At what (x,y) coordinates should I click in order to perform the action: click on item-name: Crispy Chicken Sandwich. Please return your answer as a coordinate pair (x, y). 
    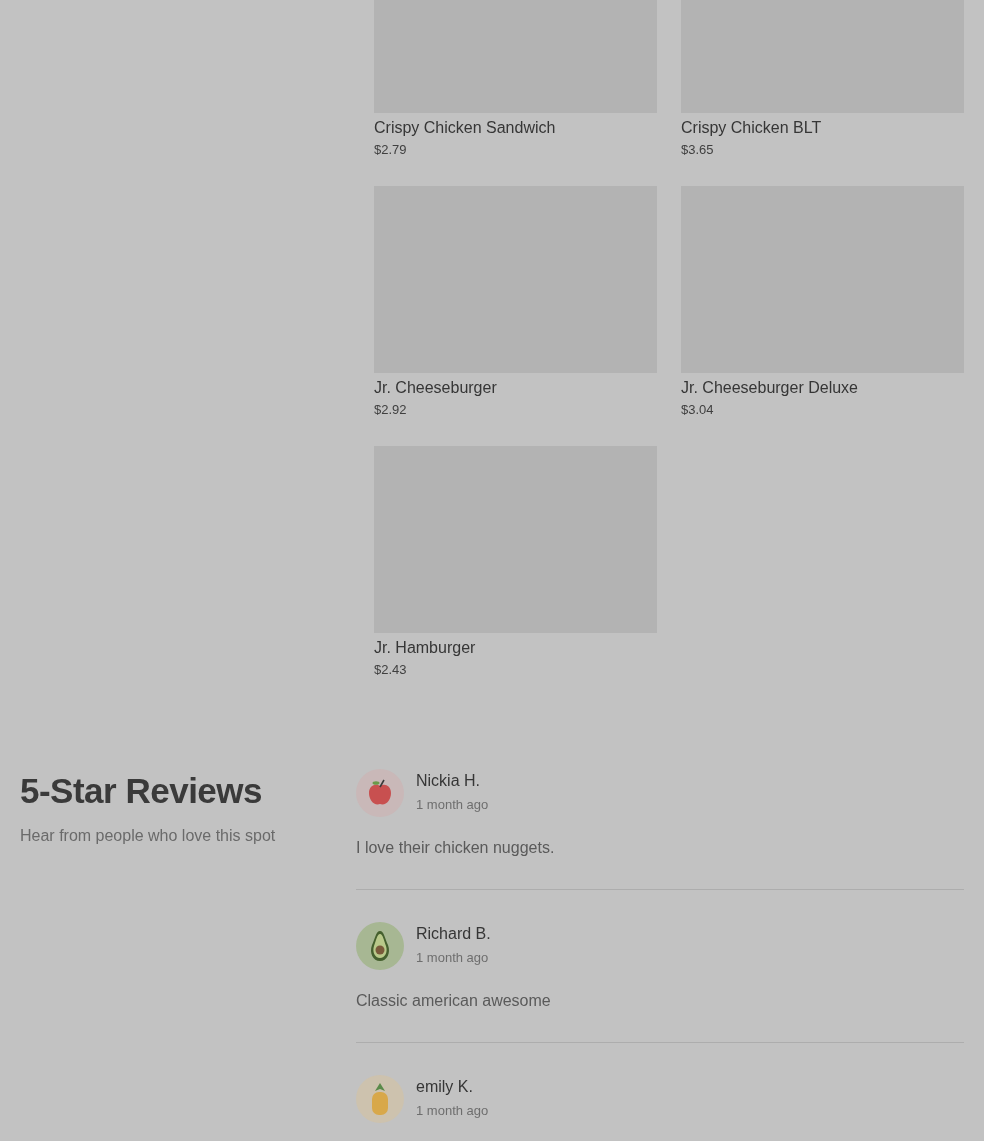
    Looking at the image, I should click on (465, 128).